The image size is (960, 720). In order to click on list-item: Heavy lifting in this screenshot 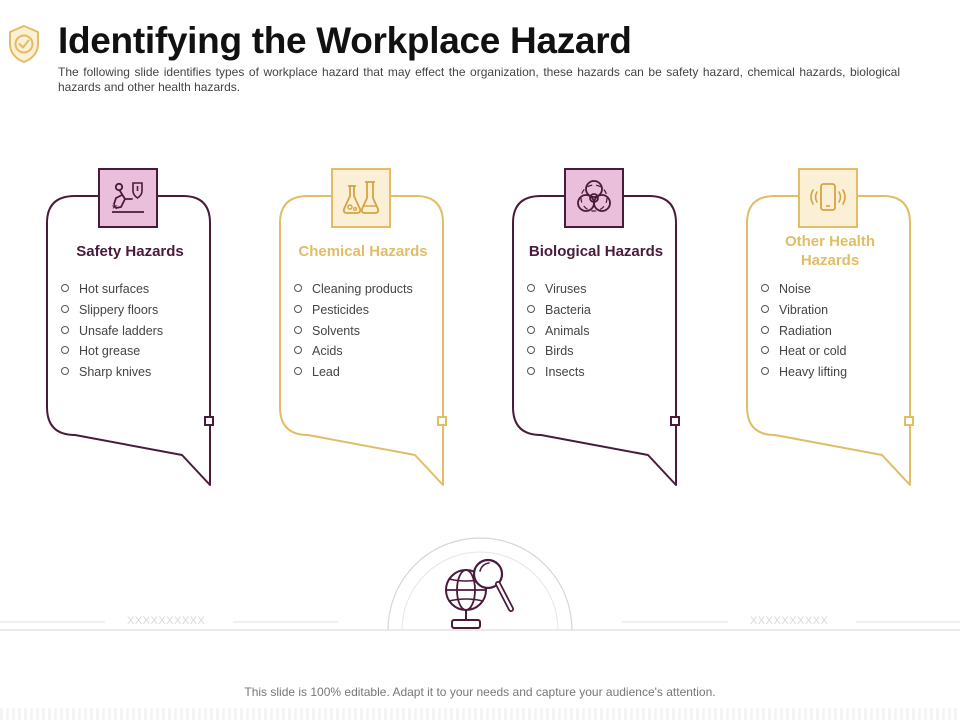, I will do `click(804, 372)`.